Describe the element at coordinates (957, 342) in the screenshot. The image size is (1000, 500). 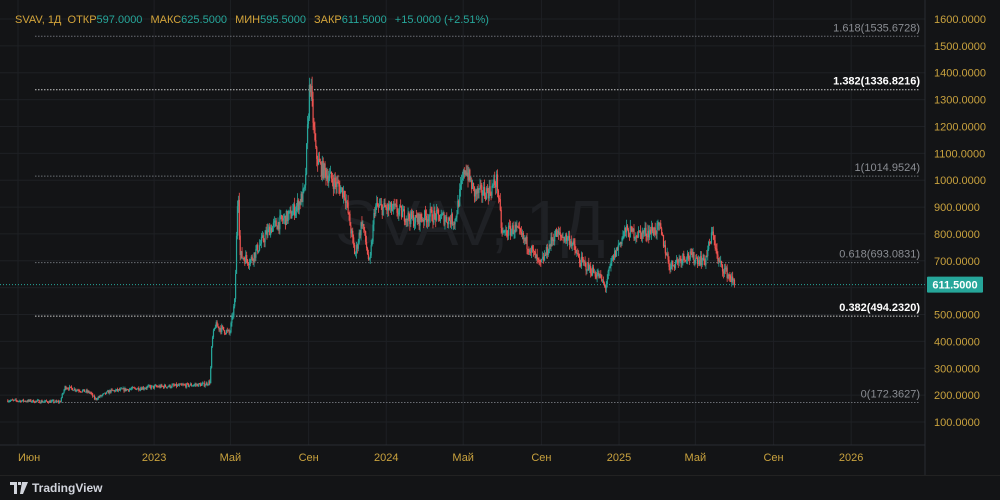
I see `y-tick-label: 400.0000` at that location.